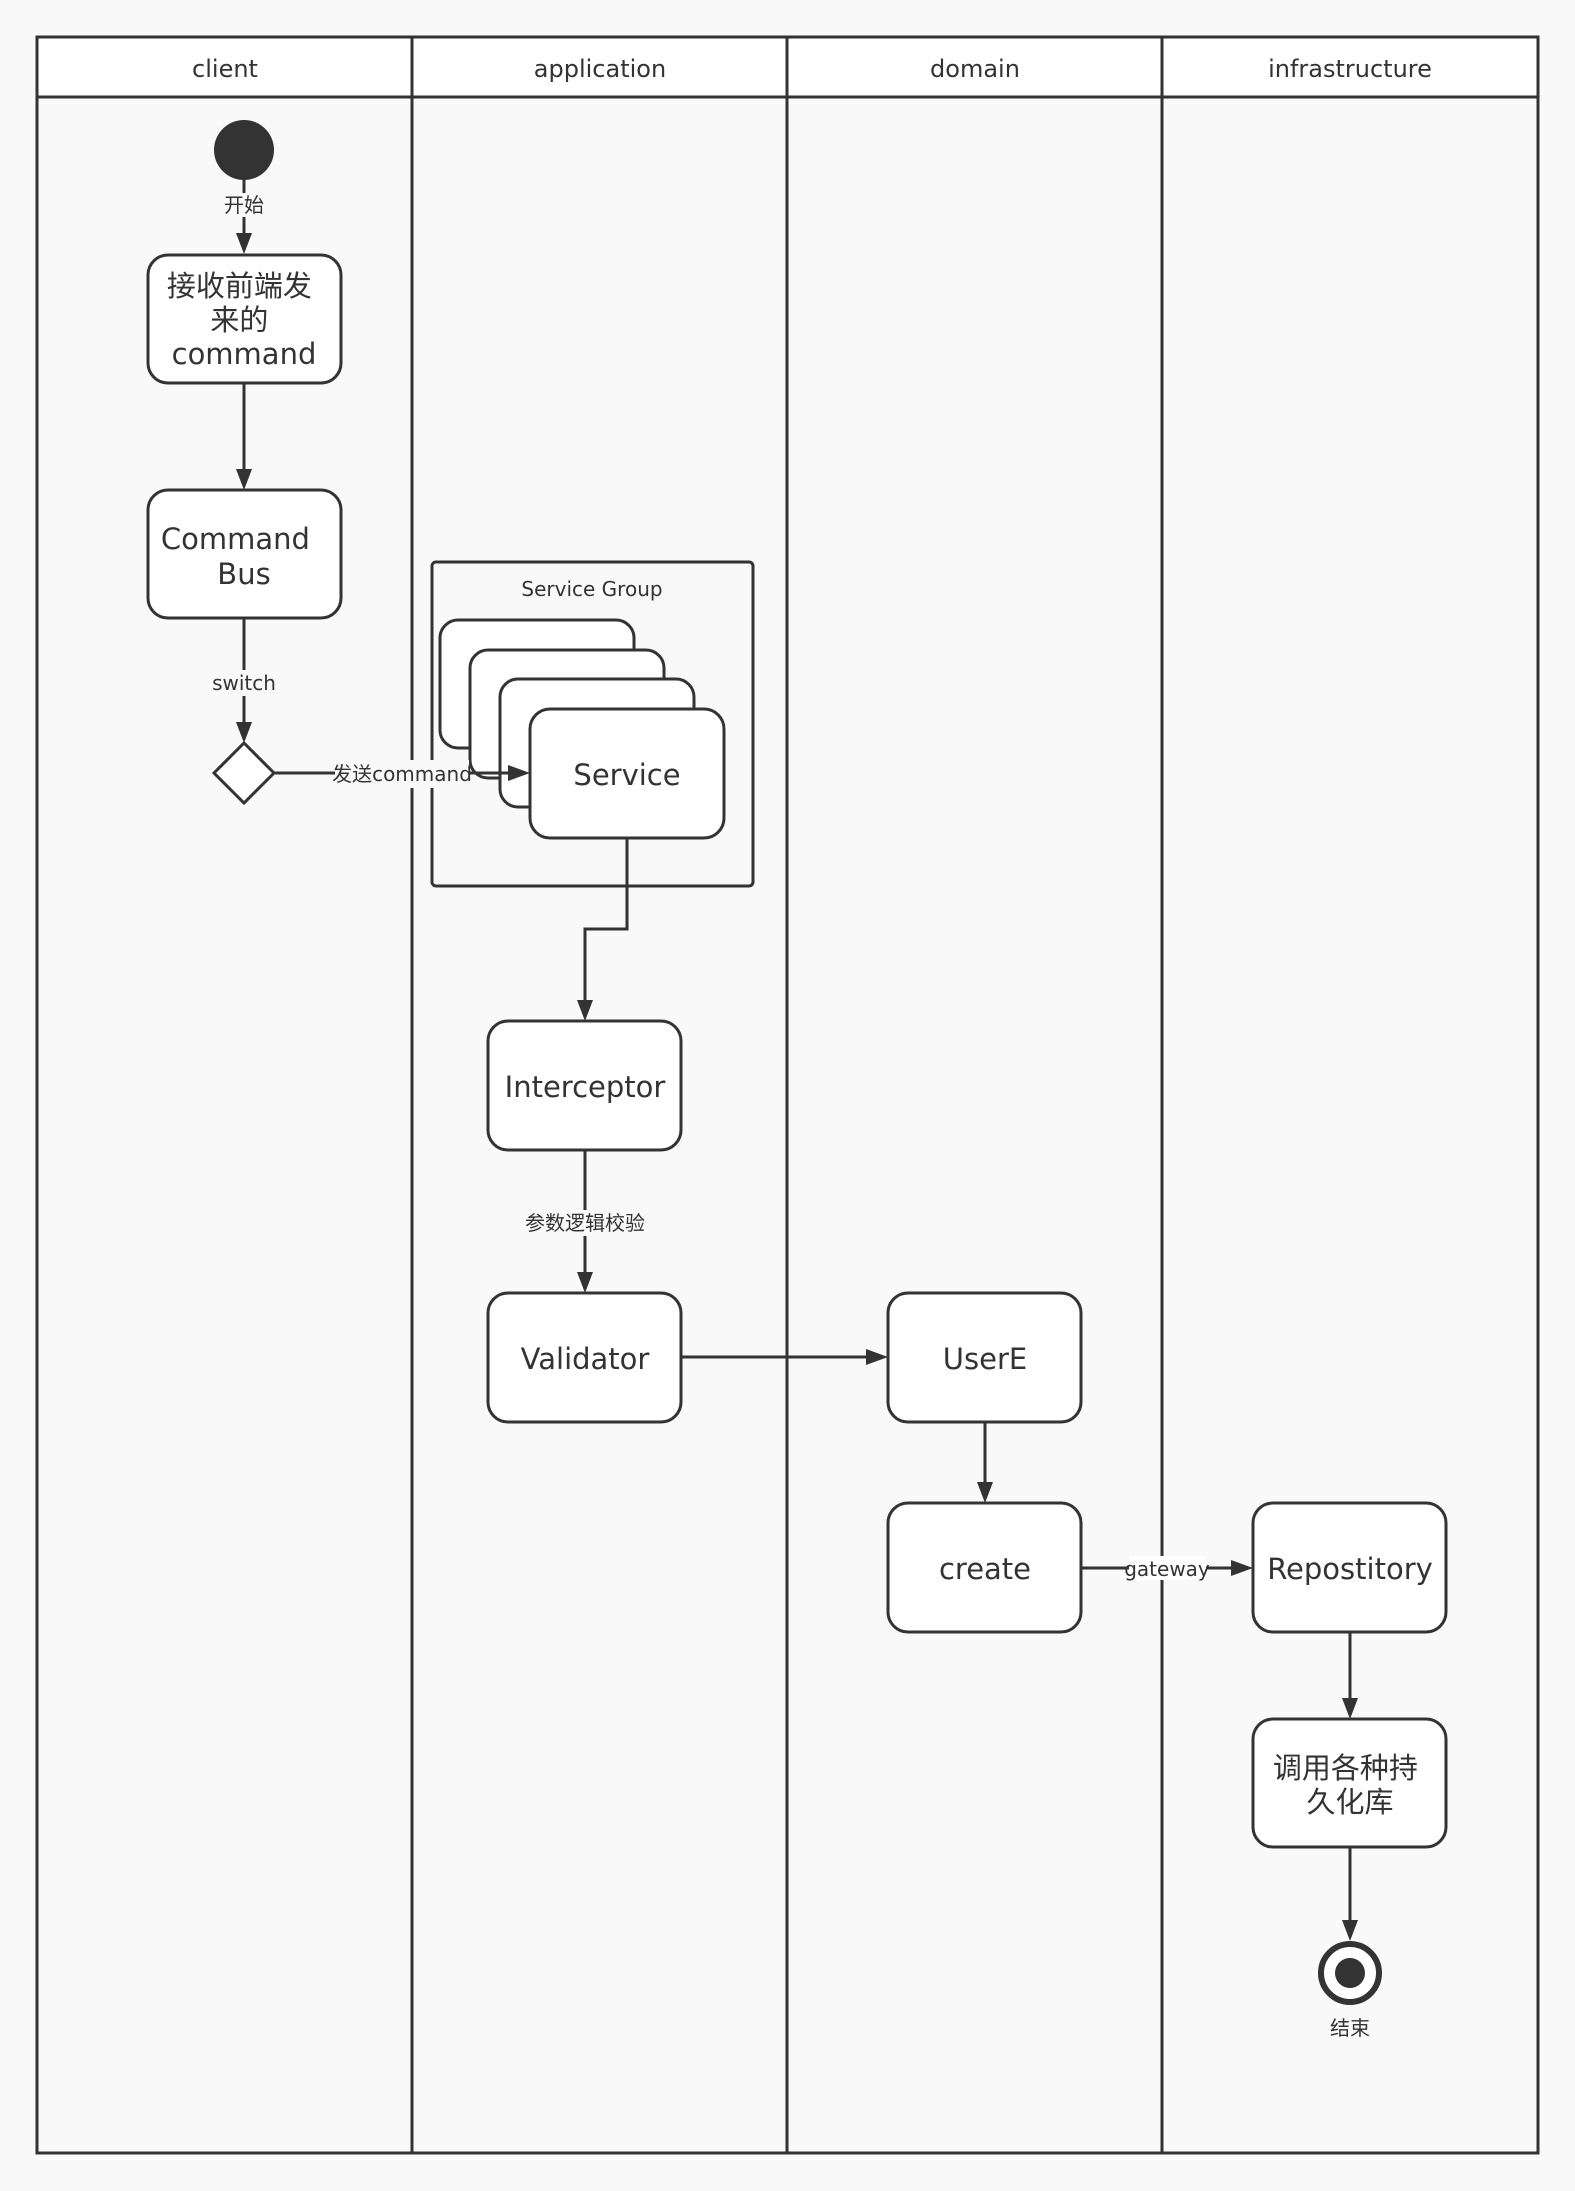 The height and width of the screenshot is (2191, 1575). What do you see at coordinates (1167, 1569) in the screenshot?
I see `edge-label-gateway: gateway` at bounding box center [1167, 1569].